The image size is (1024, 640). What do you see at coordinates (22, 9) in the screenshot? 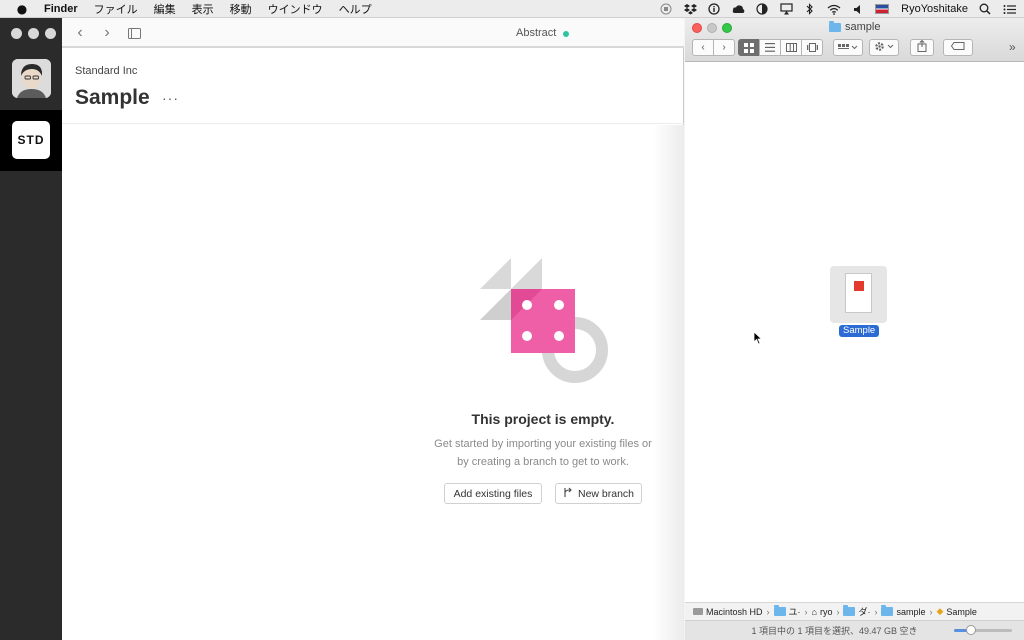
I see `apple-icon: ●` at bounding box center [22, 9].